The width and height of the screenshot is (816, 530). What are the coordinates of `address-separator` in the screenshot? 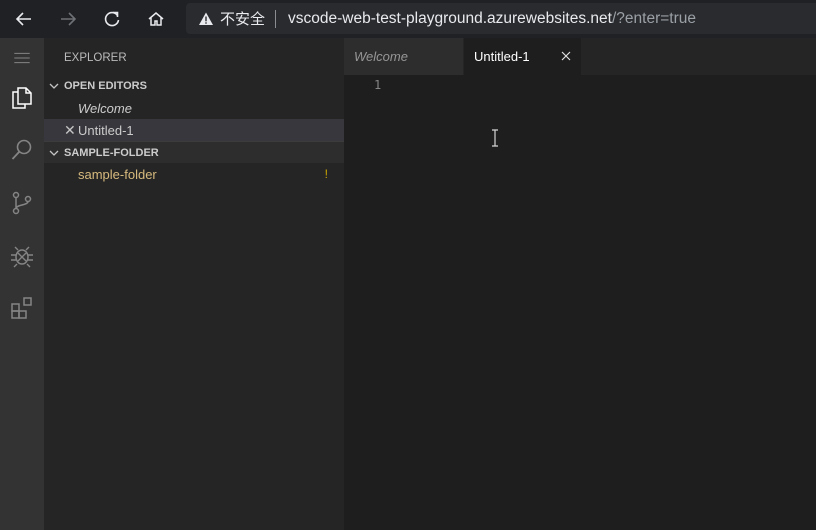 It's located at (276, 18).